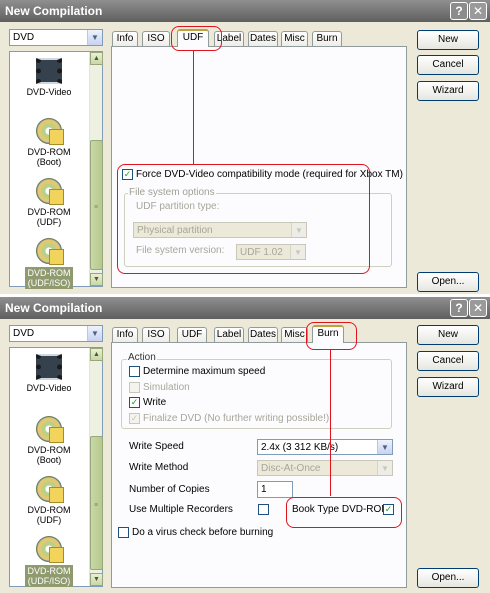  What do you see at coordinates (134, 418) in the screenshot?
I see `finalize-dvd-checkbox: ✓` at bounding box center [134, 418].